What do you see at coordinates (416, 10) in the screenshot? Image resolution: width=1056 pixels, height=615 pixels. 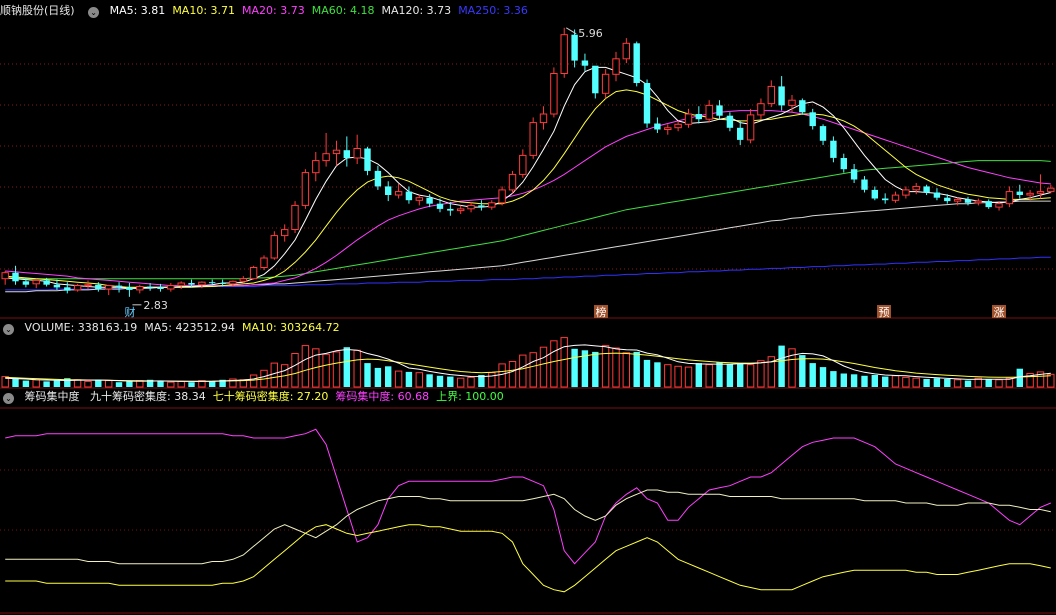 I see `indicator-label: MA120: 3.73` at bounding box center [416, 10].